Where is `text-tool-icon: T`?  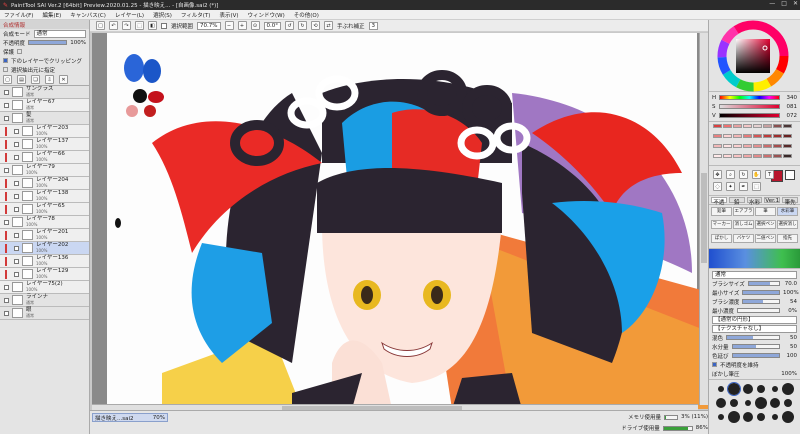 text-tool-icon: T is located at coordinates (769, 174).